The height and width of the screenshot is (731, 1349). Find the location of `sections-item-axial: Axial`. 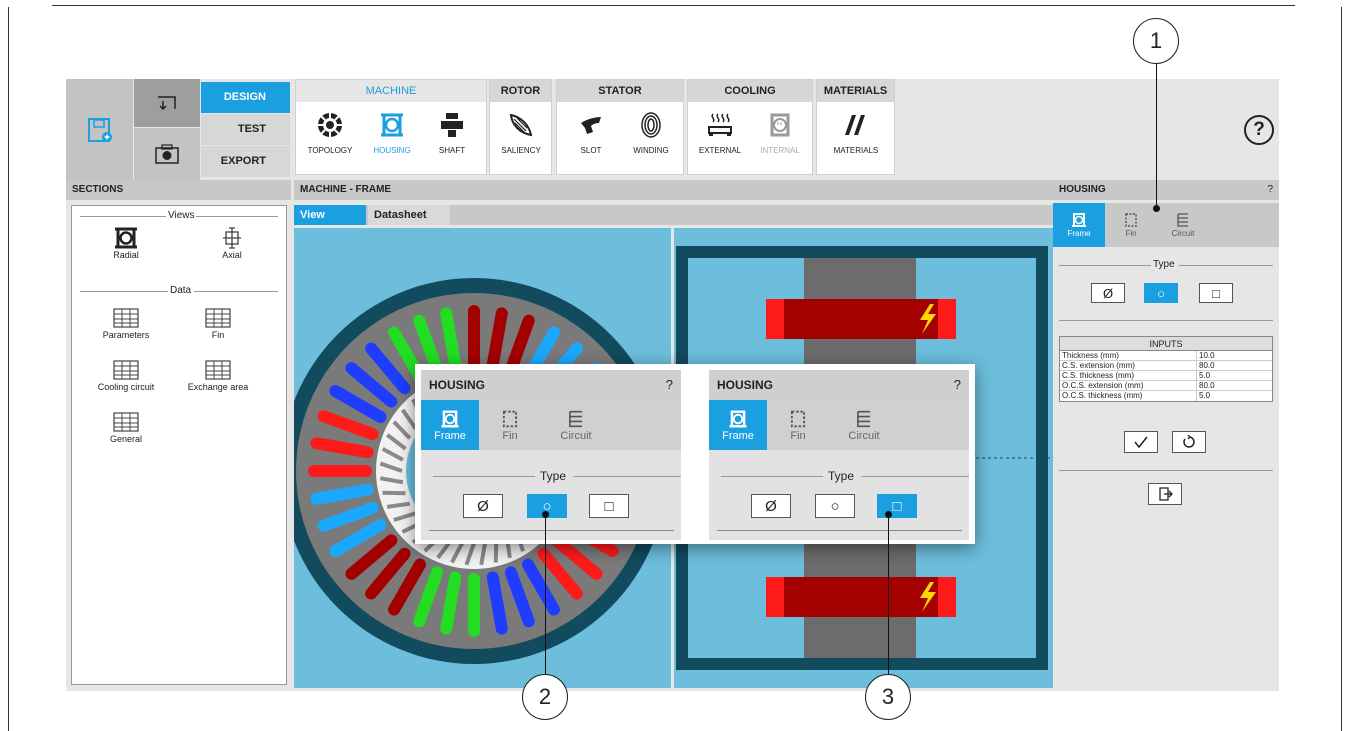

sections-item-axial: Axial is located at coordinates (232, 243).